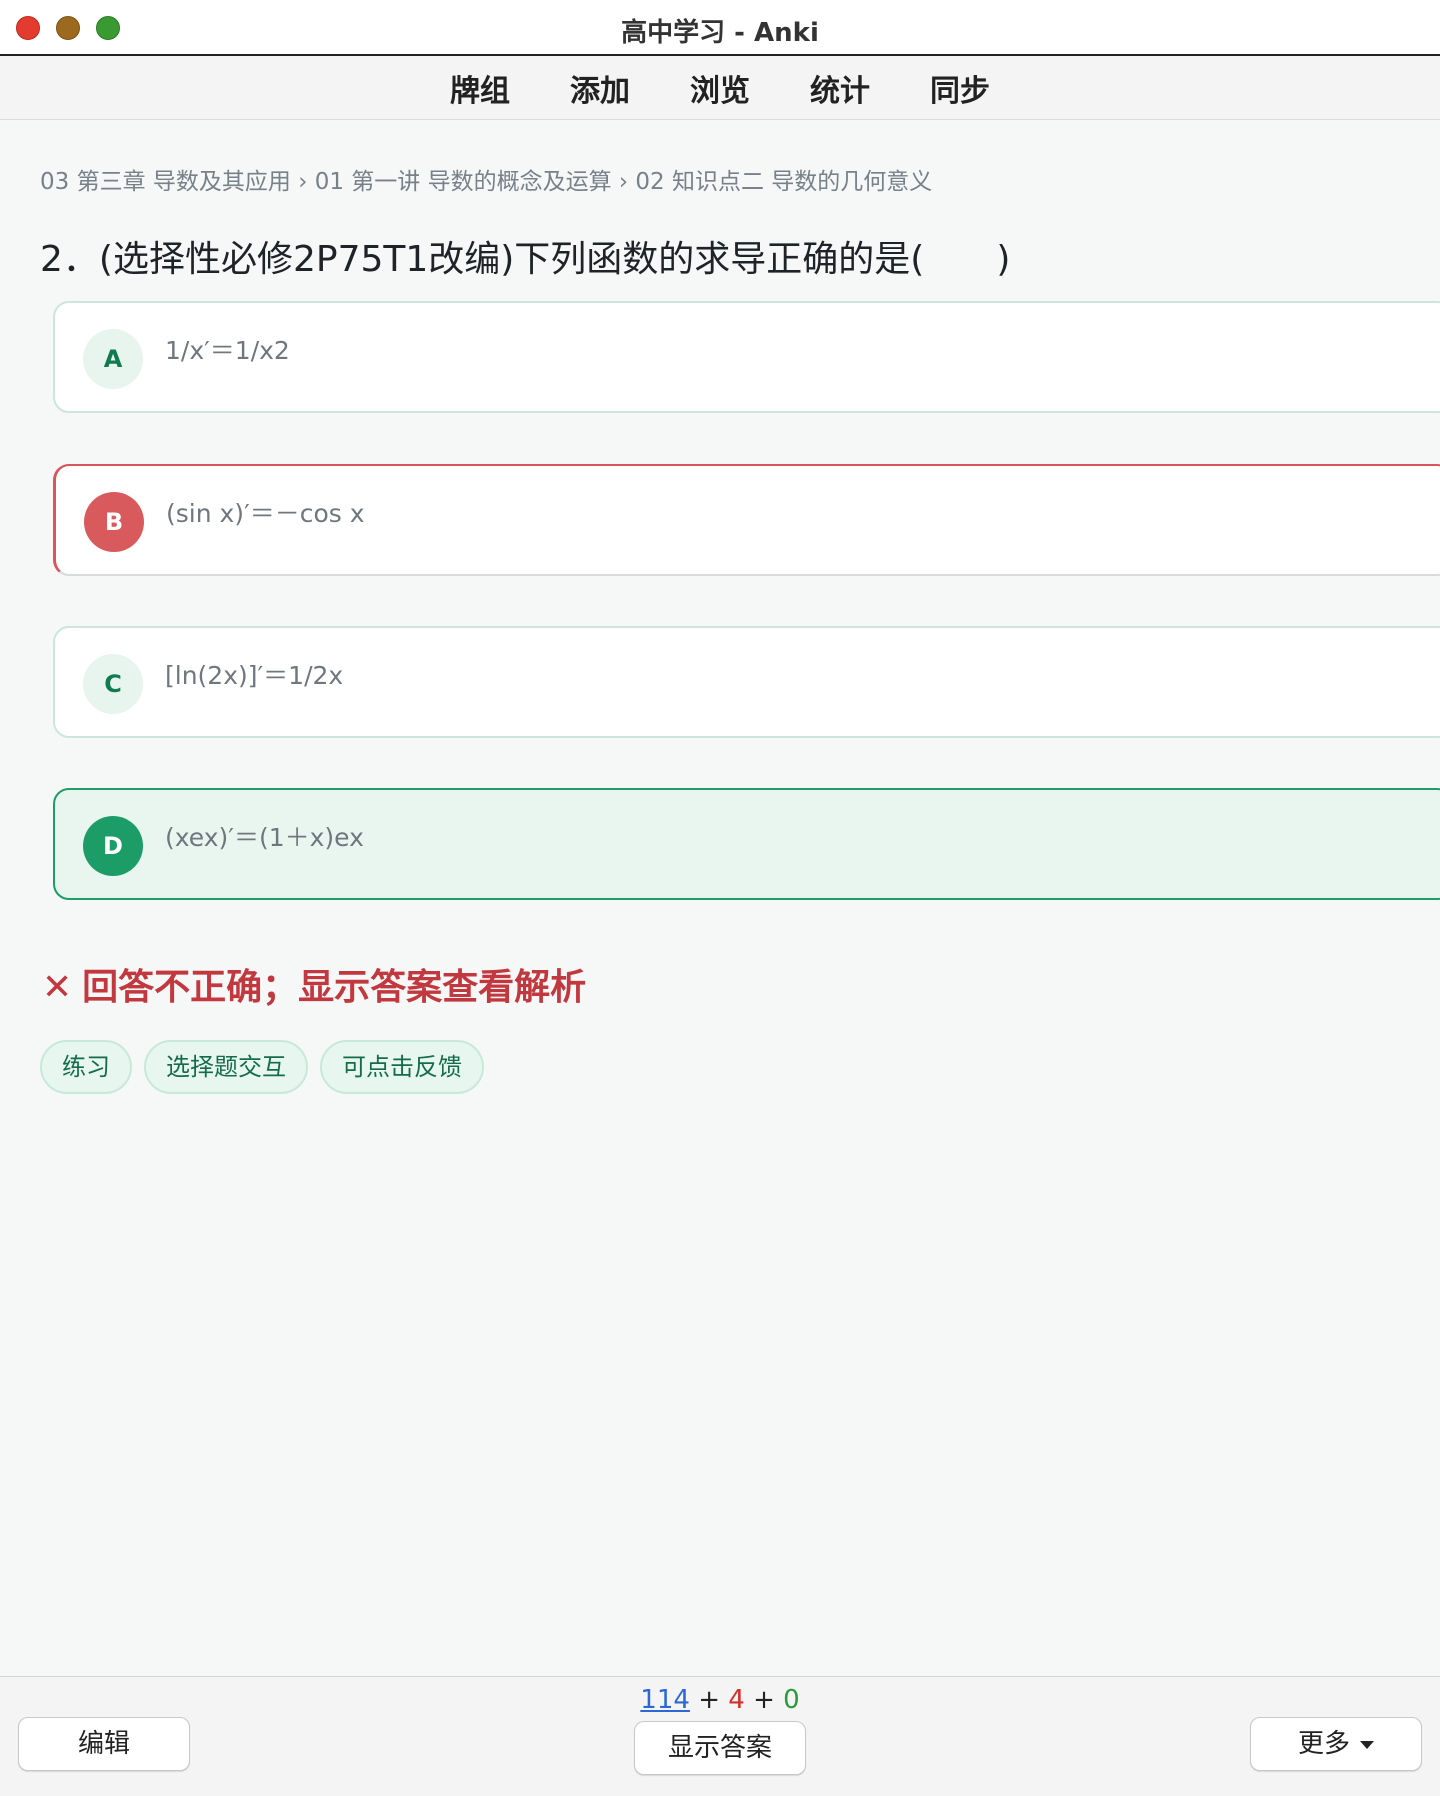 This screenshot has width=1440, height=1796. What do you see at coordinates (746, 520) in the screenshot?
I see `option-b: B (sin x)′＝－cos x` at bounding box center [746, 520].